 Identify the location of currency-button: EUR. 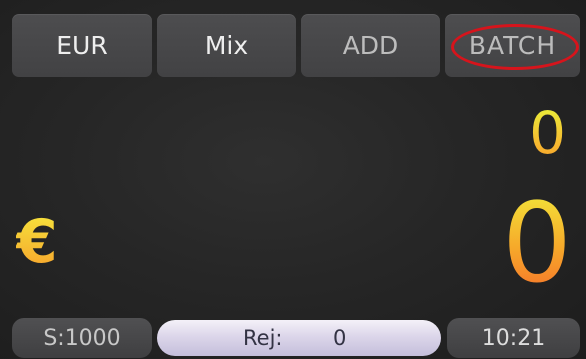
(82, 45).